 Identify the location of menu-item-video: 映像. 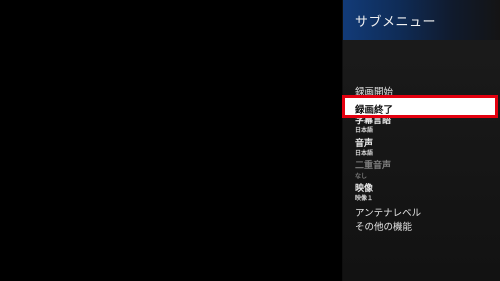
(364, 189).